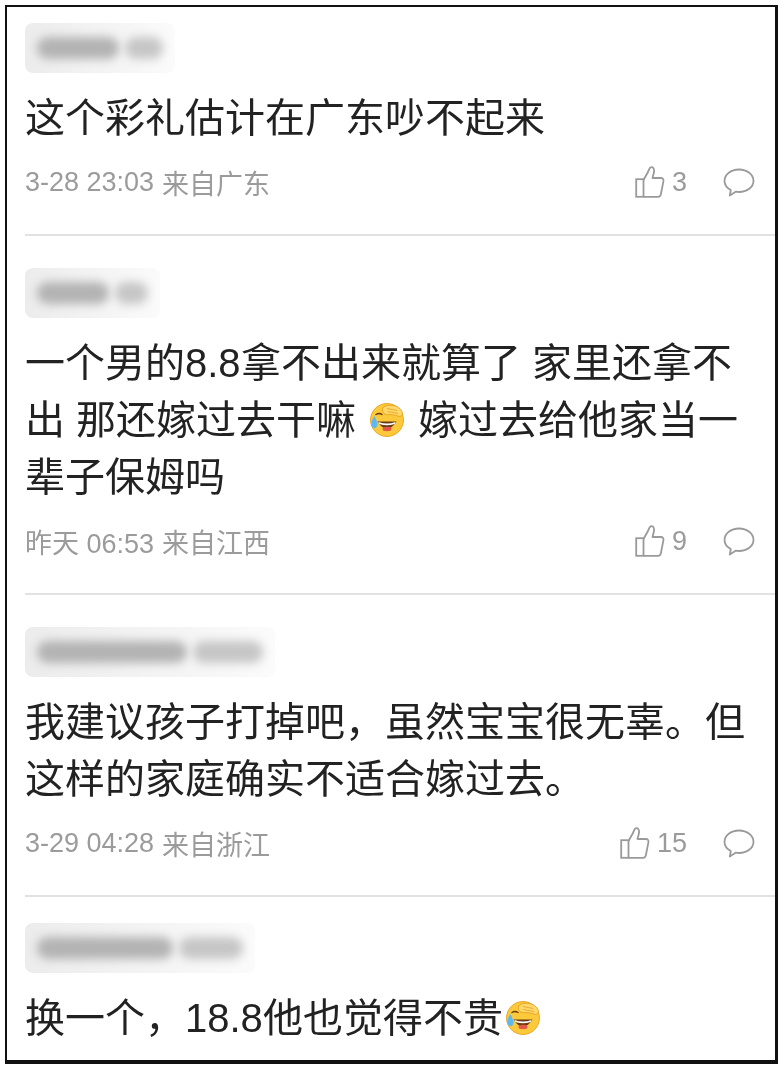  Describe the element at coordinates (90, 182) in the screenshot. I see `comment-time: 3-28 23:03` at that location.